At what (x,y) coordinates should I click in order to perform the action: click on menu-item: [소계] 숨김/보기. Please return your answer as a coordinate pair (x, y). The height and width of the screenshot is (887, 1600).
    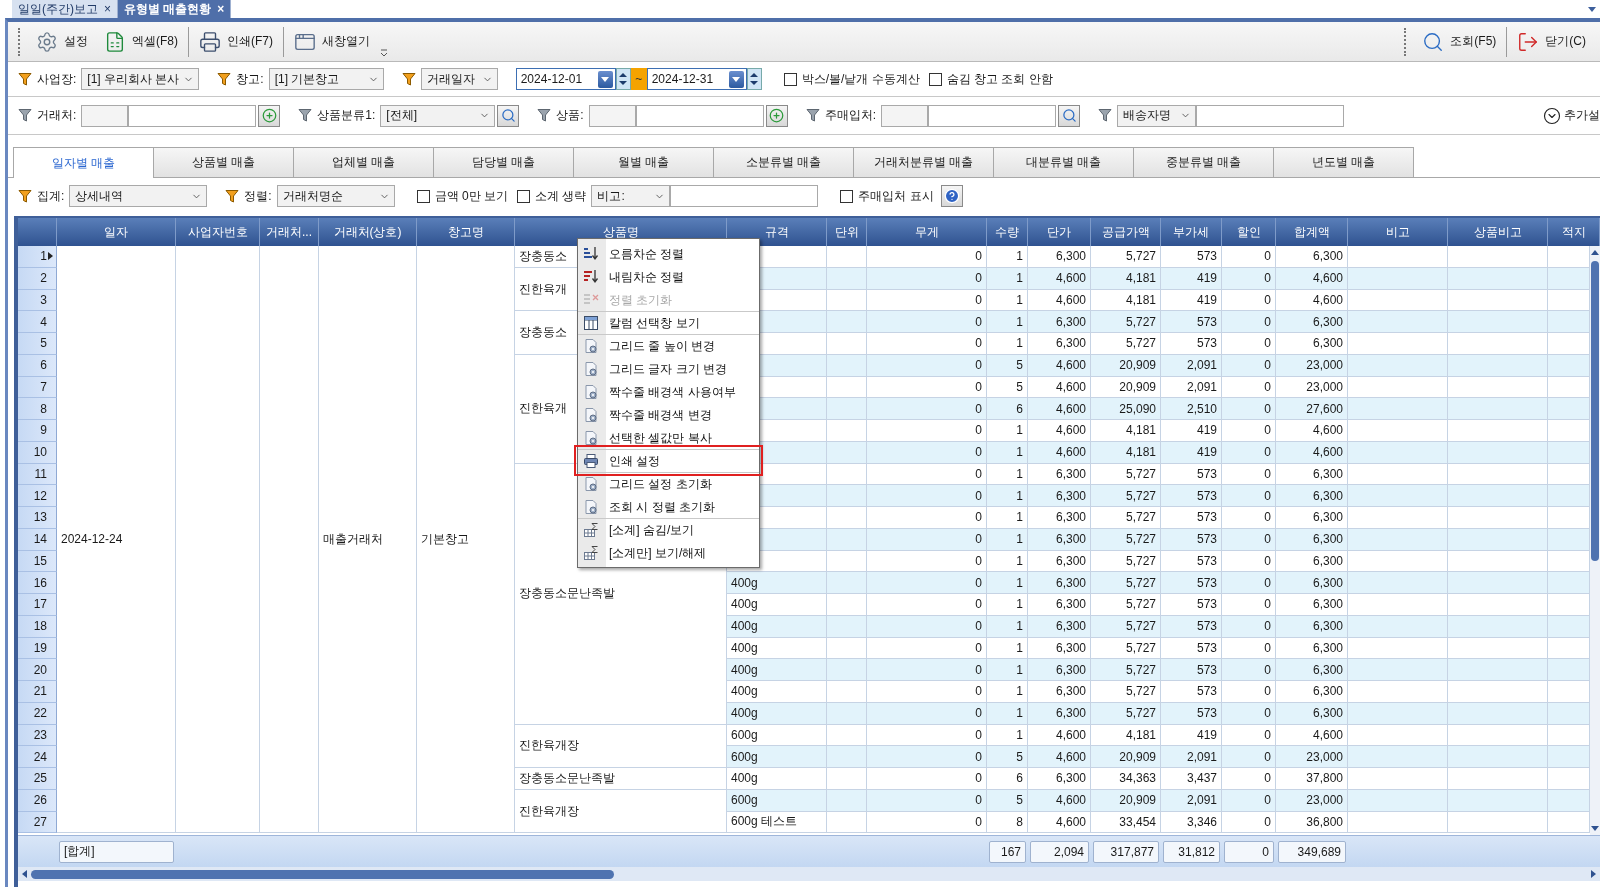
    Looking at the image, I should click on (668, 529).